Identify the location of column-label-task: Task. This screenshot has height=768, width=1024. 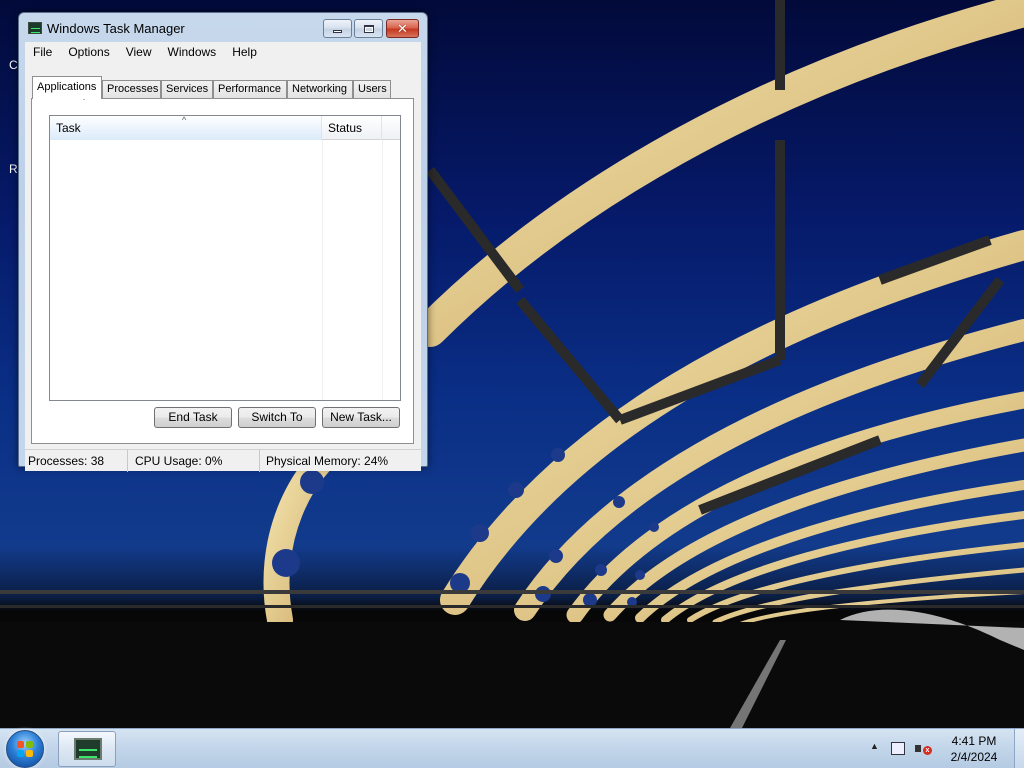
(68, 128).